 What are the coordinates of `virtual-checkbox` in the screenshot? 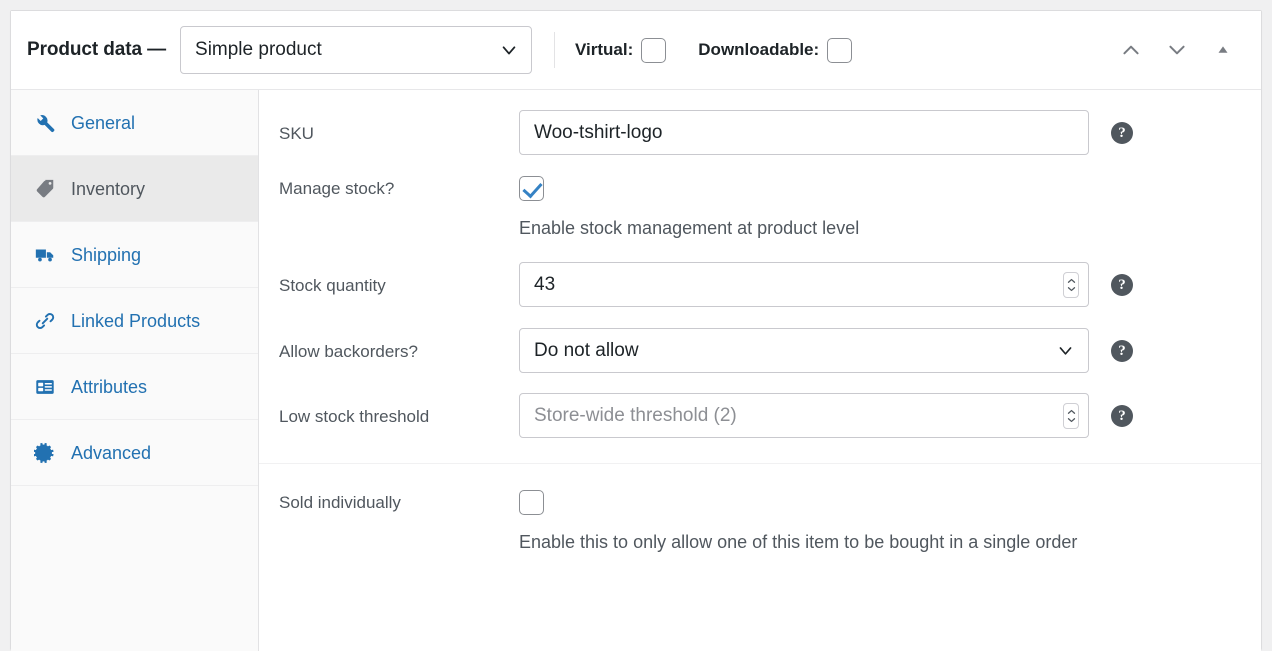 It's located at (654, 50).